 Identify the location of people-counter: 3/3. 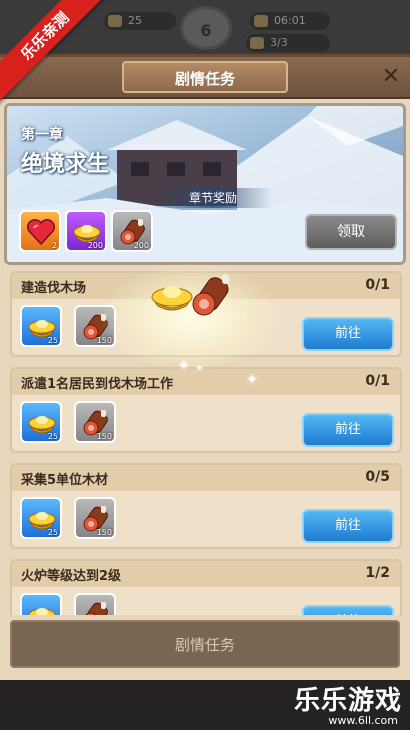
(288, 43).